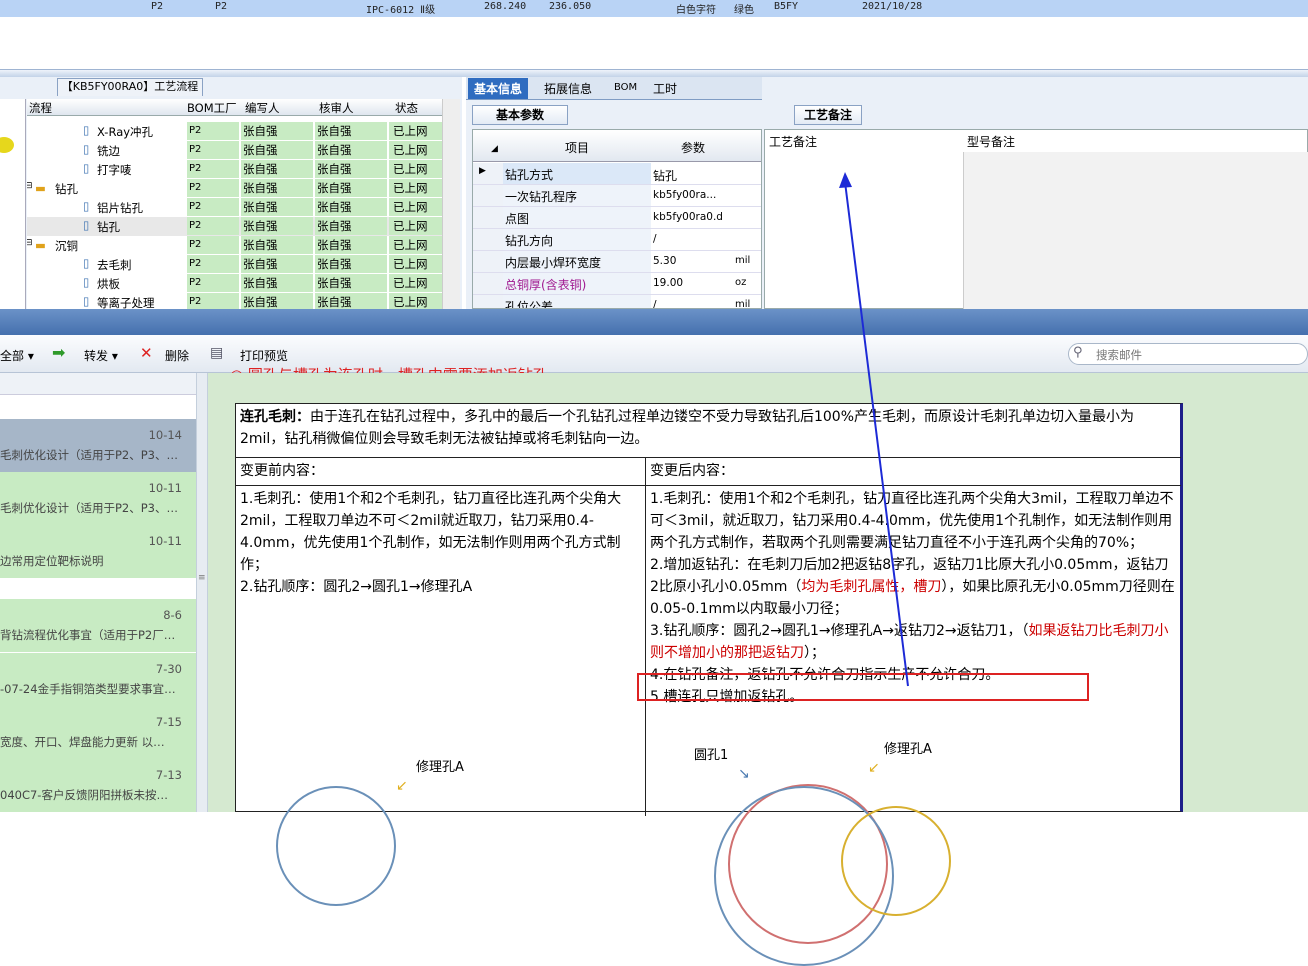  What do you see at coordinates (874, 429) in the screenshot?
I see `annotation-arrow` at bounding box center [874, 429].